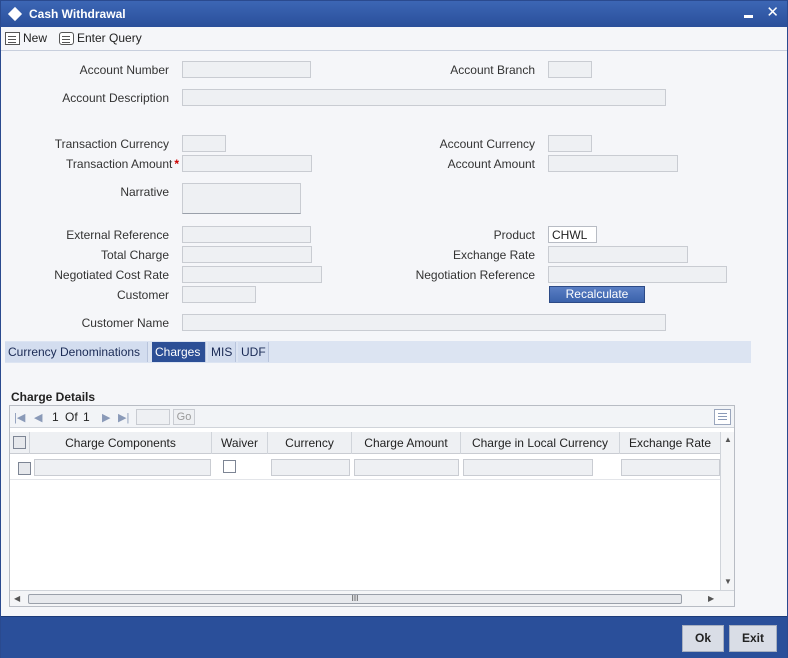 The image size is (788, 658). I want to click on table-row, so click(365, 467).